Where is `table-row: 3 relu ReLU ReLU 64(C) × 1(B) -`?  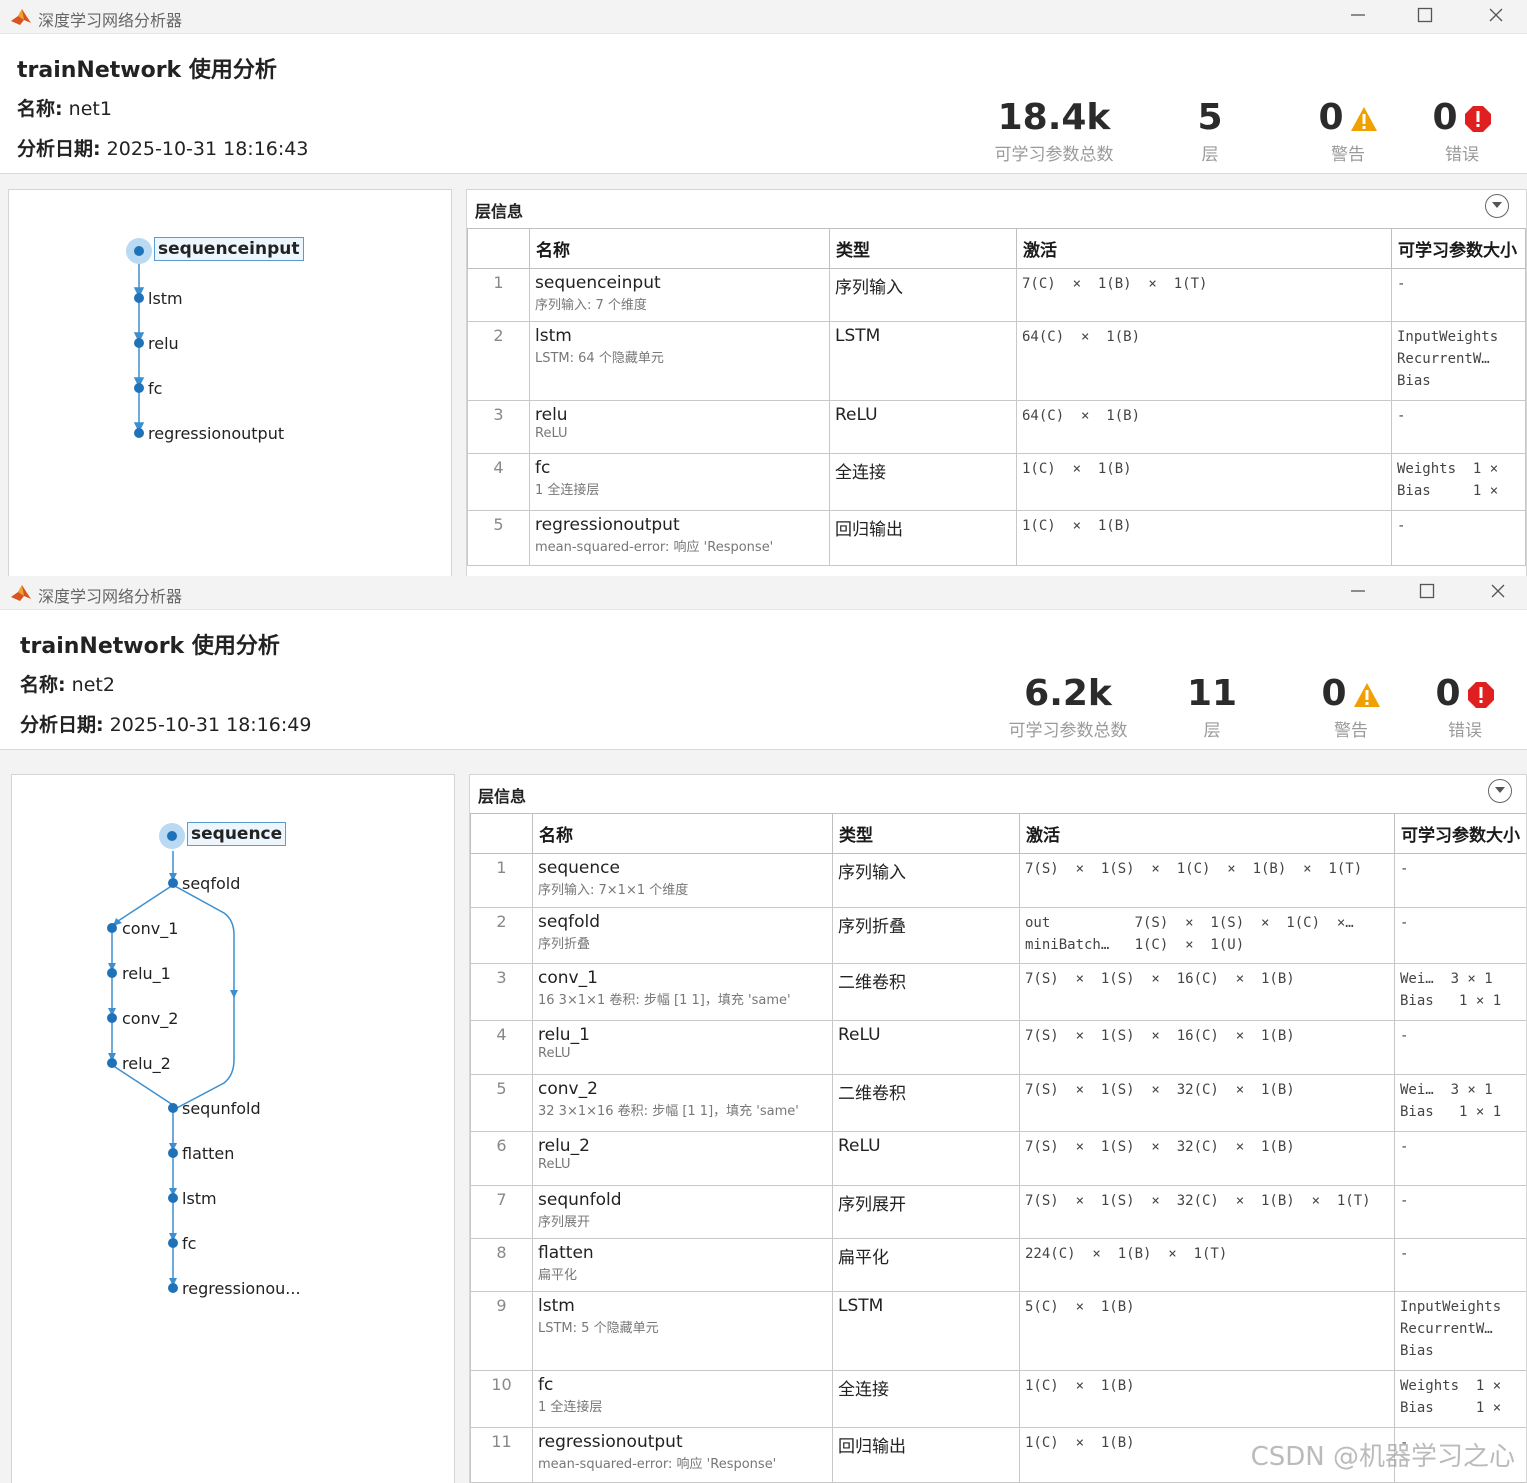
table-row: 3 relu ReLU ReLU 64(C) × 1(B) - is located at coordinates (996, 427).